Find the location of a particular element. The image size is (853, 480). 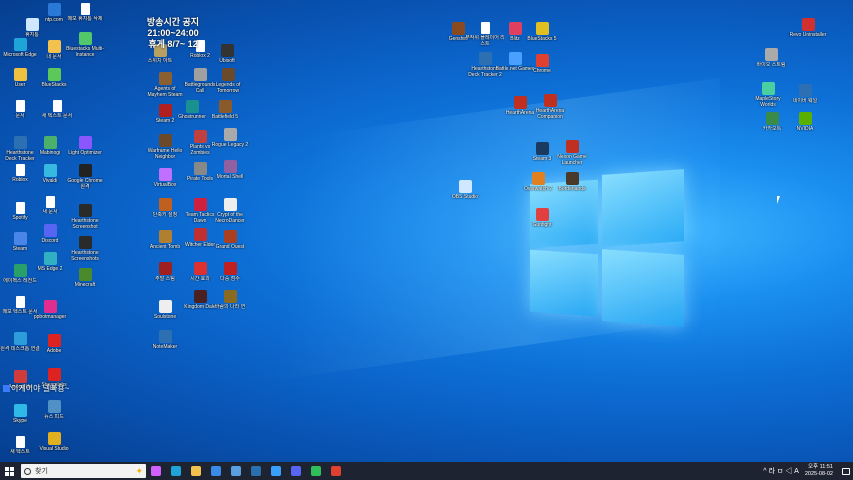

desktop-icon: Soulstone is located at coordinates (165, 310).